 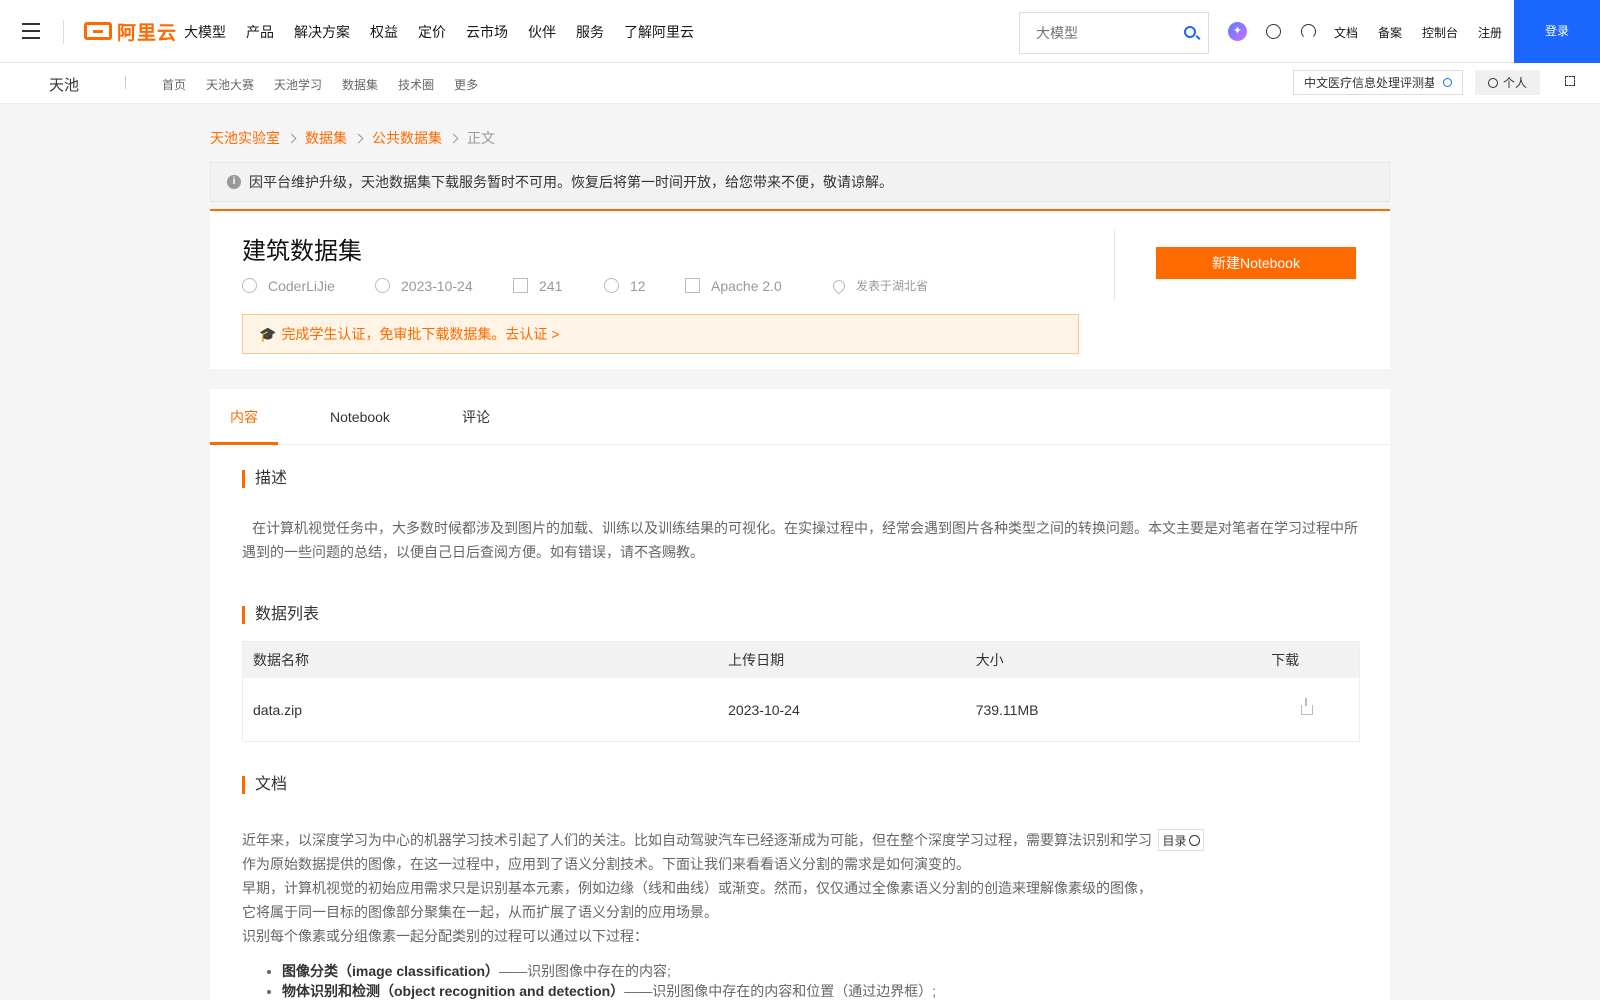 I want to click on student-cert-banner: 🎓 完成学生认证，免审批下载数据集。去认证 >, so click(x=660, y=334).